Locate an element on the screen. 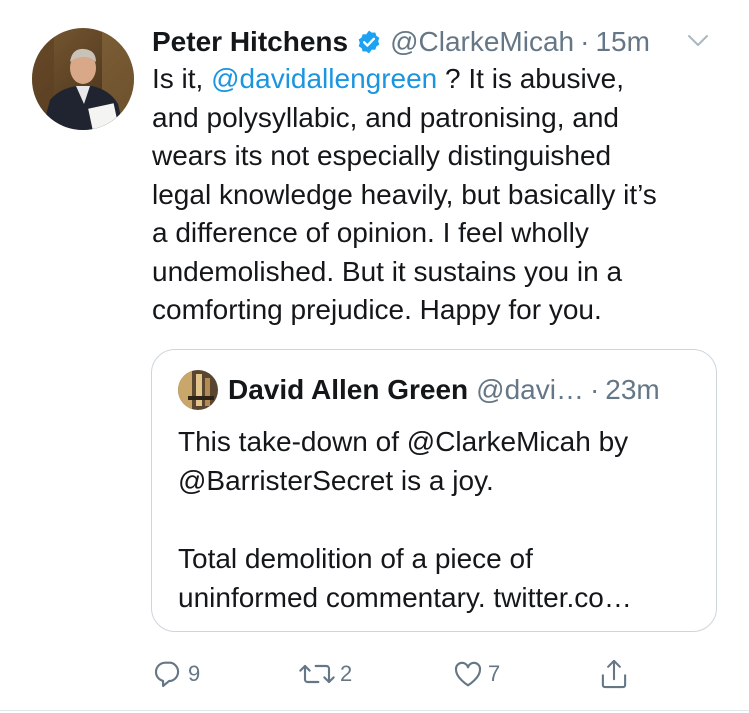  reply-icon is located at coordinates (168, 674).